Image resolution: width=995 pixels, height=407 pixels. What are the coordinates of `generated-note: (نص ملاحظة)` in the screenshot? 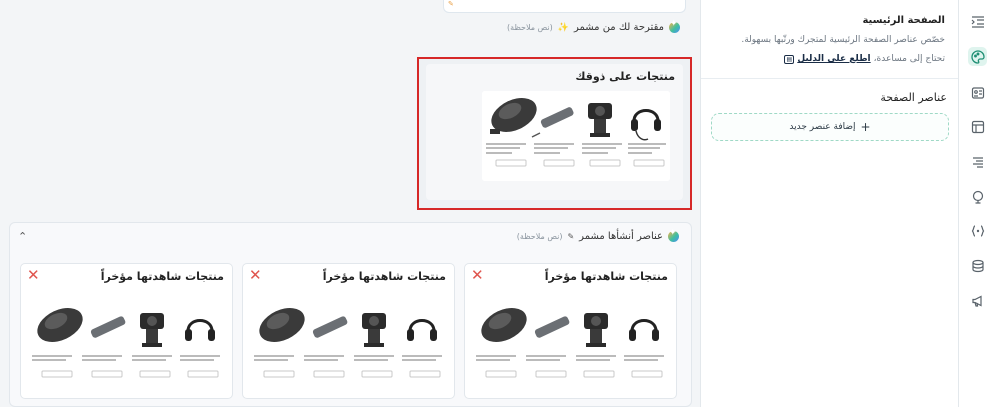 It's located at (539, 236).